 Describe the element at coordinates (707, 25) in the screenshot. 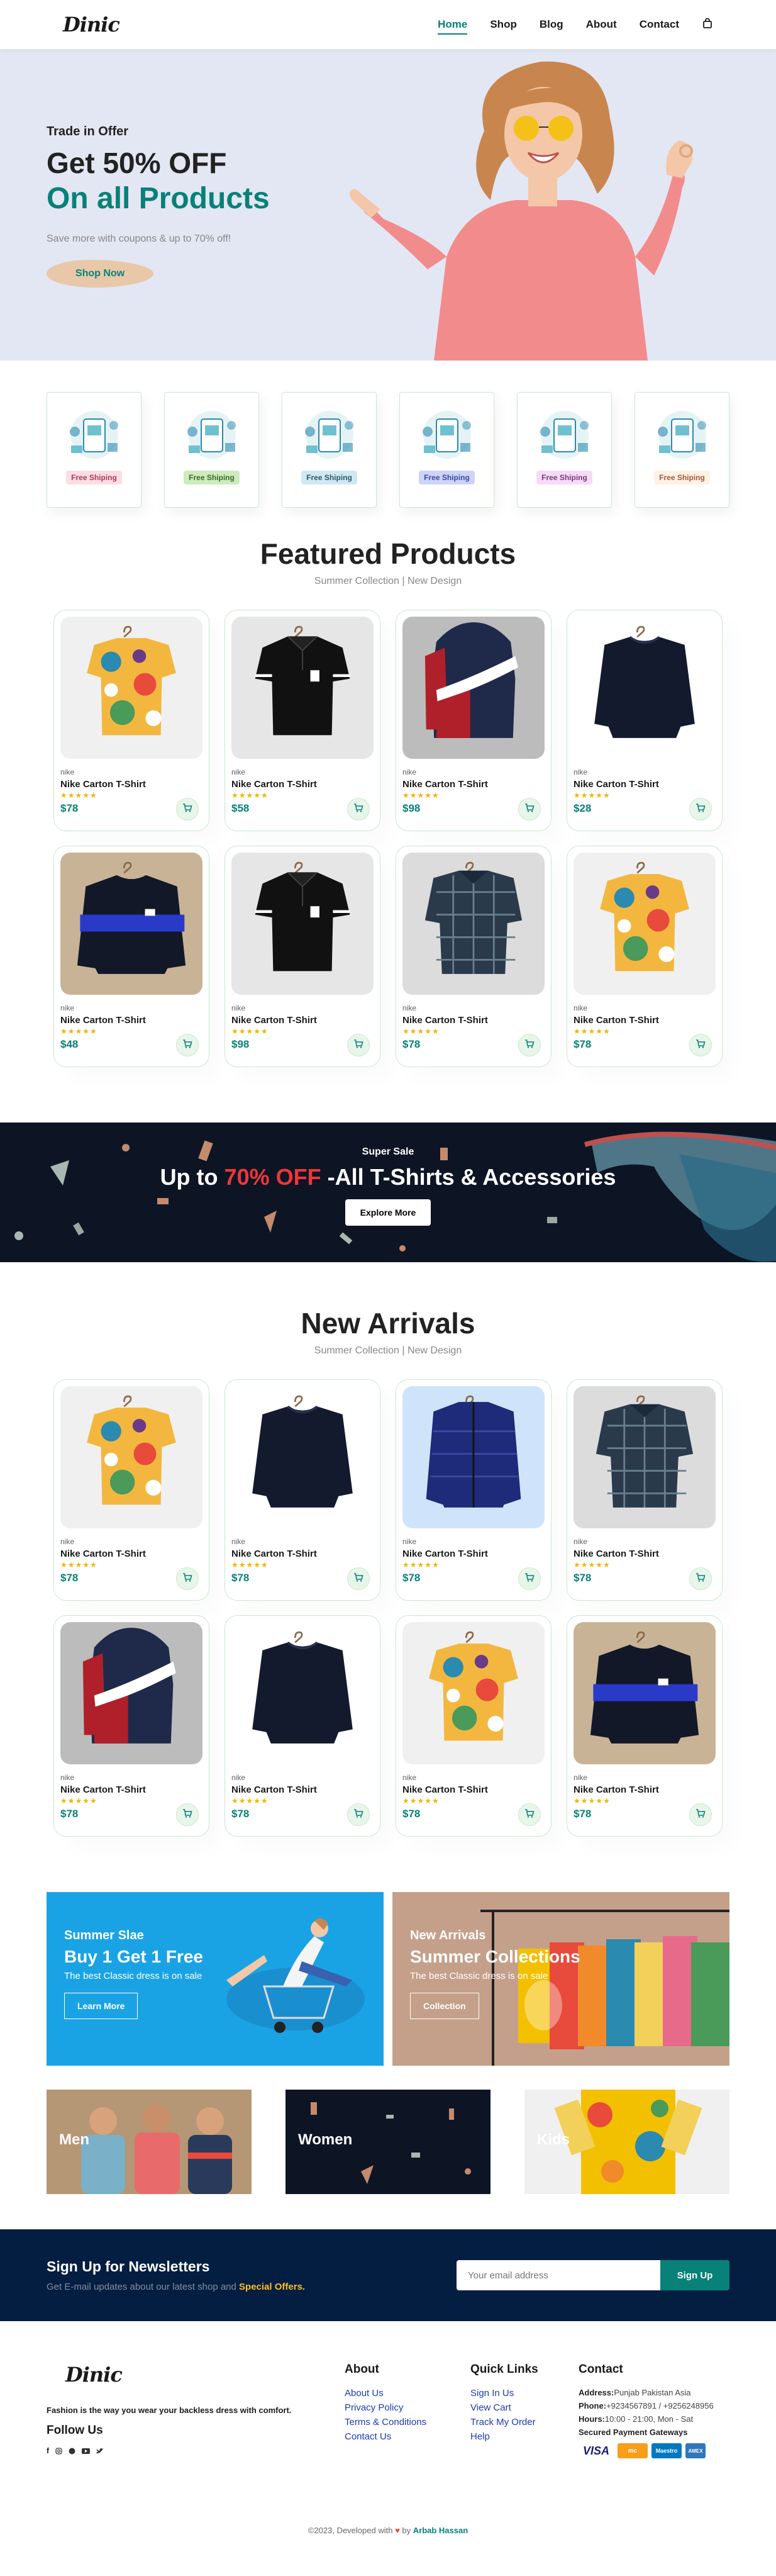

I see `bag-icon` at that location.